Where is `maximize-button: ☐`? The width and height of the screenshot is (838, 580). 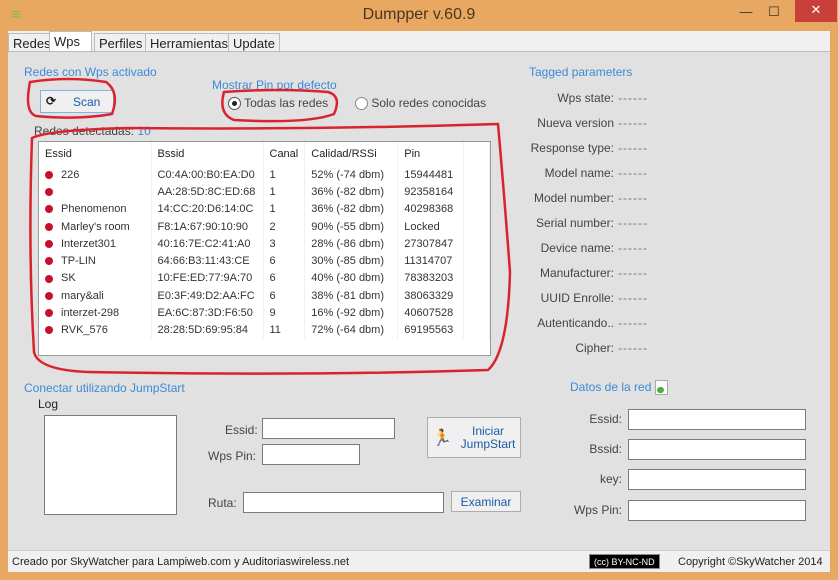 maximize-button: ☐ is located at coordinates (774, 12).